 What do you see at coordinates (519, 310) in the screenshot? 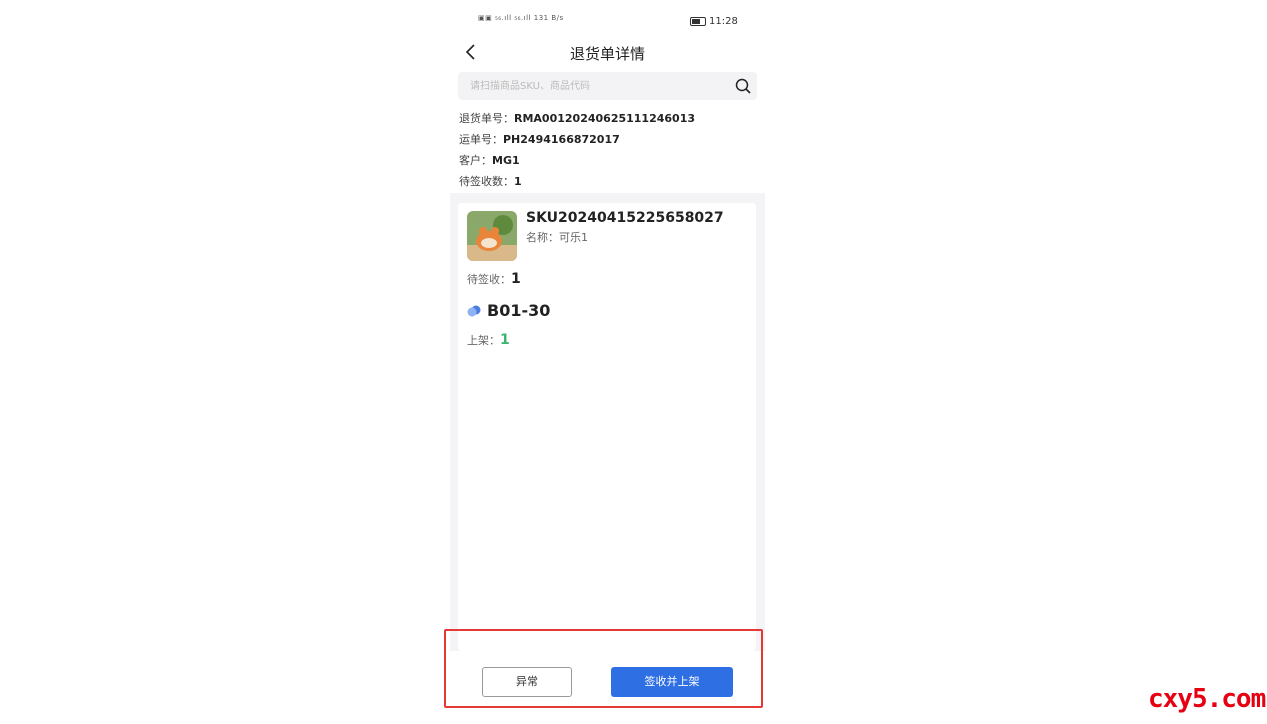
I see `location-code: B01-30` at bounding box center [519, 310].